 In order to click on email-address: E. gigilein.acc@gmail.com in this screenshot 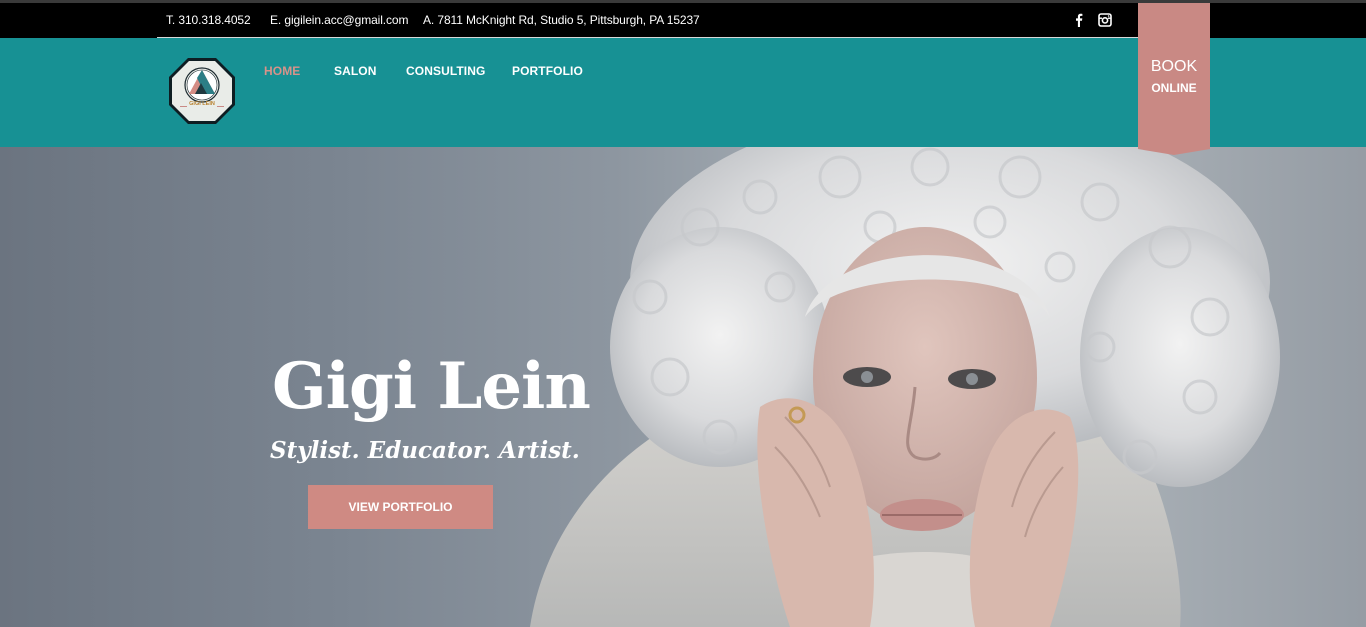, I will do `click(339, 20)`.